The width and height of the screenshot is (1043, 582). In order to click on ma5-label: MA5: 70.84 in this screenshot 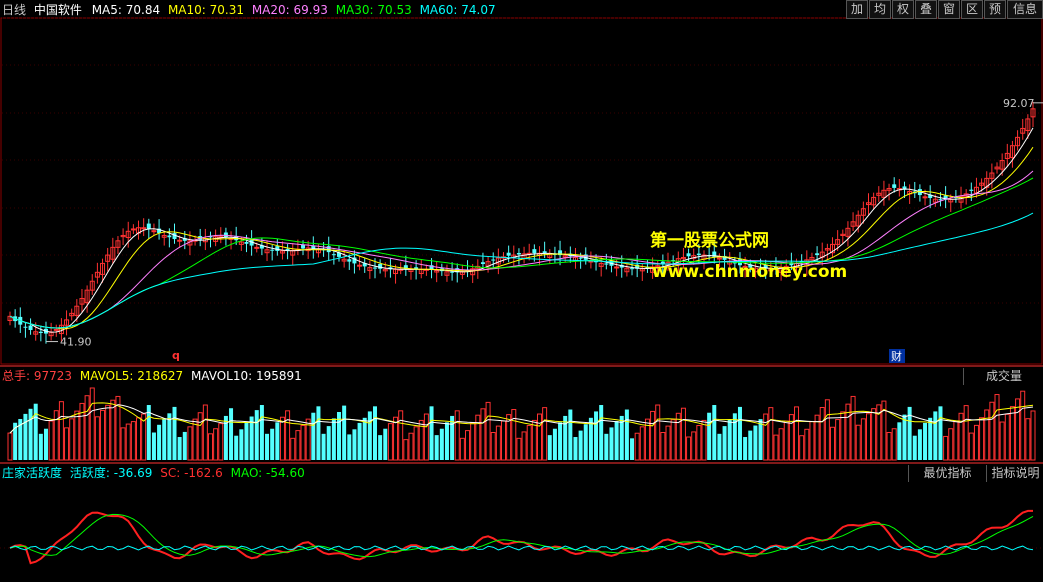, I will do `click(126, 10)`.